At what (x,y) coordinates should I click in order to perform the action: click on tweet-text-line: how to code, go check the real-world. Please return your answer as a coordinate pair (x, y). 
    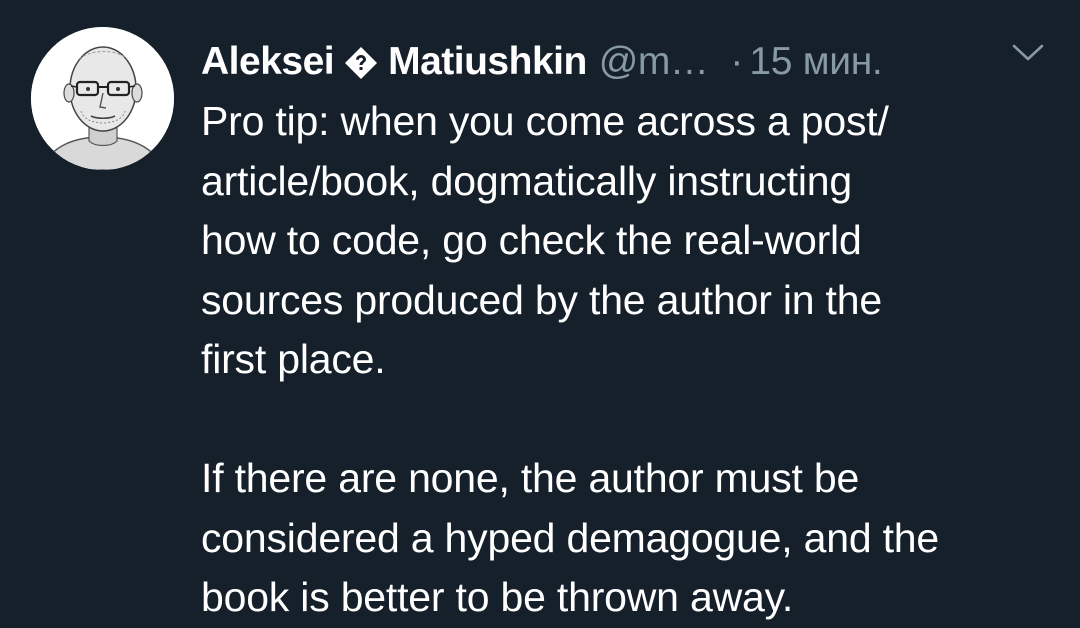
    Looking at the image, I should click on (531, 240).